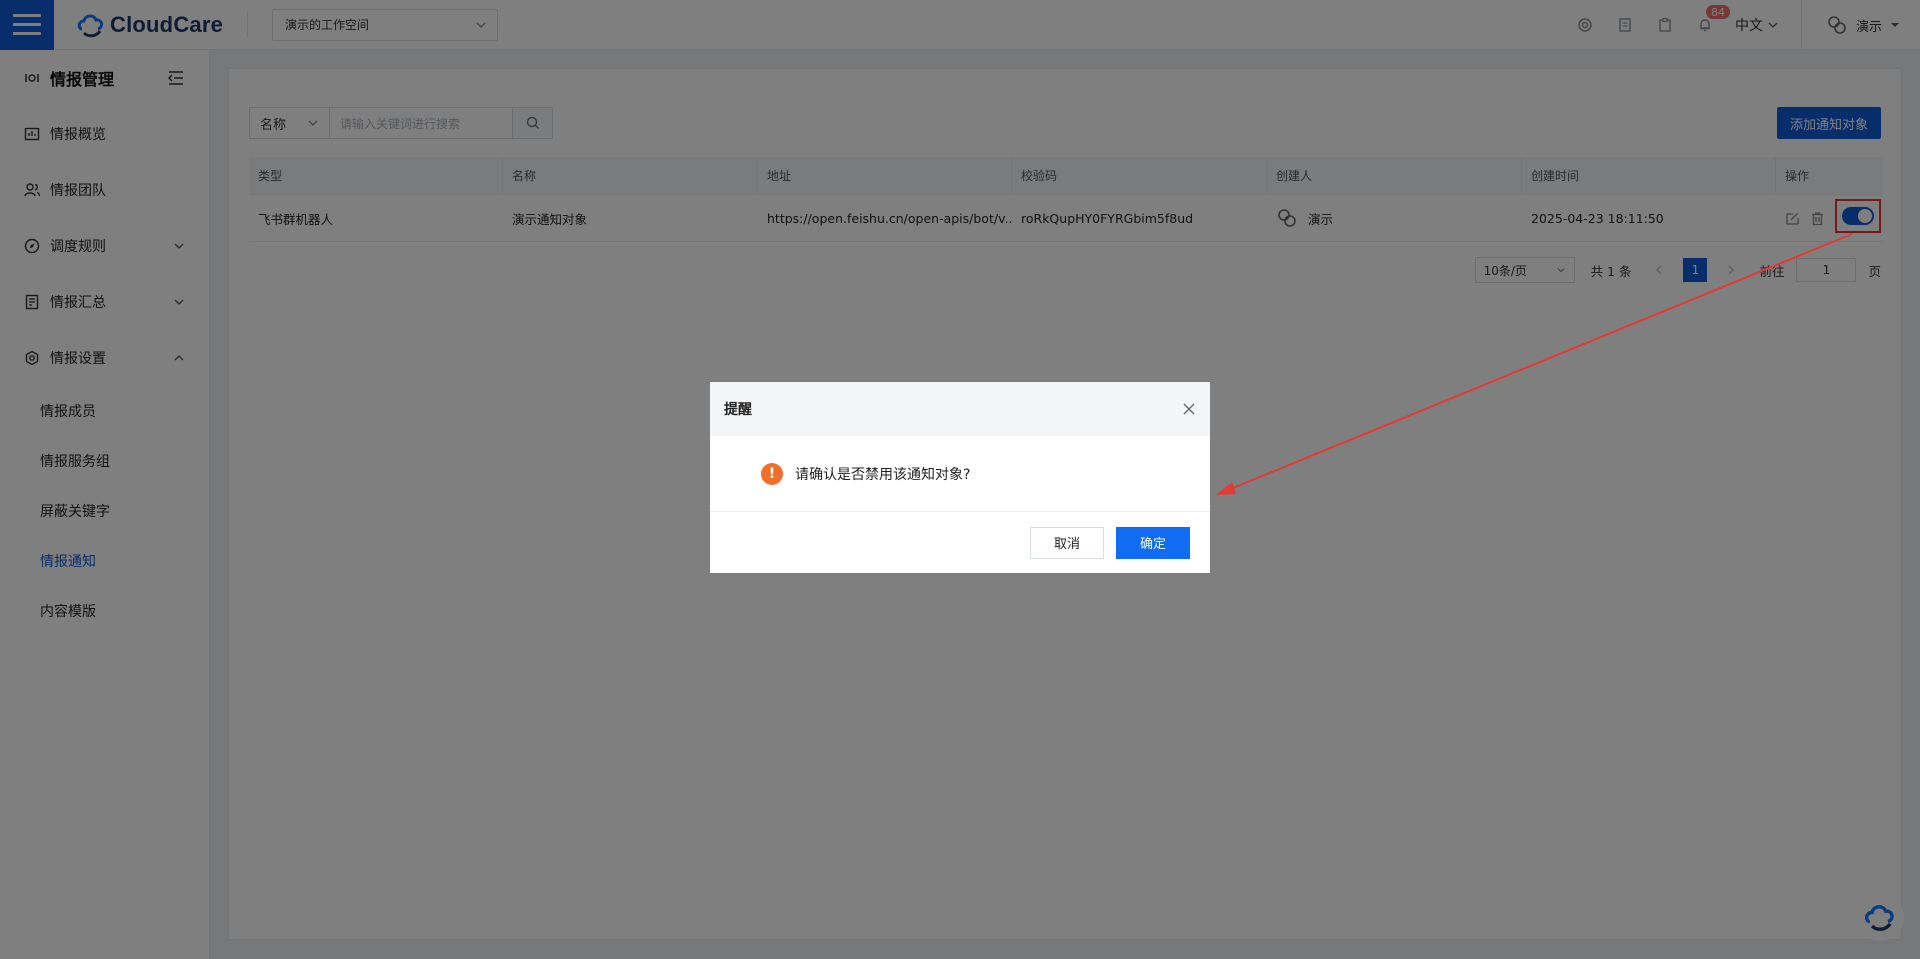  I want to click on dialog-body: ! 请确认是否禁用该通知对象?, so click(960, 474).